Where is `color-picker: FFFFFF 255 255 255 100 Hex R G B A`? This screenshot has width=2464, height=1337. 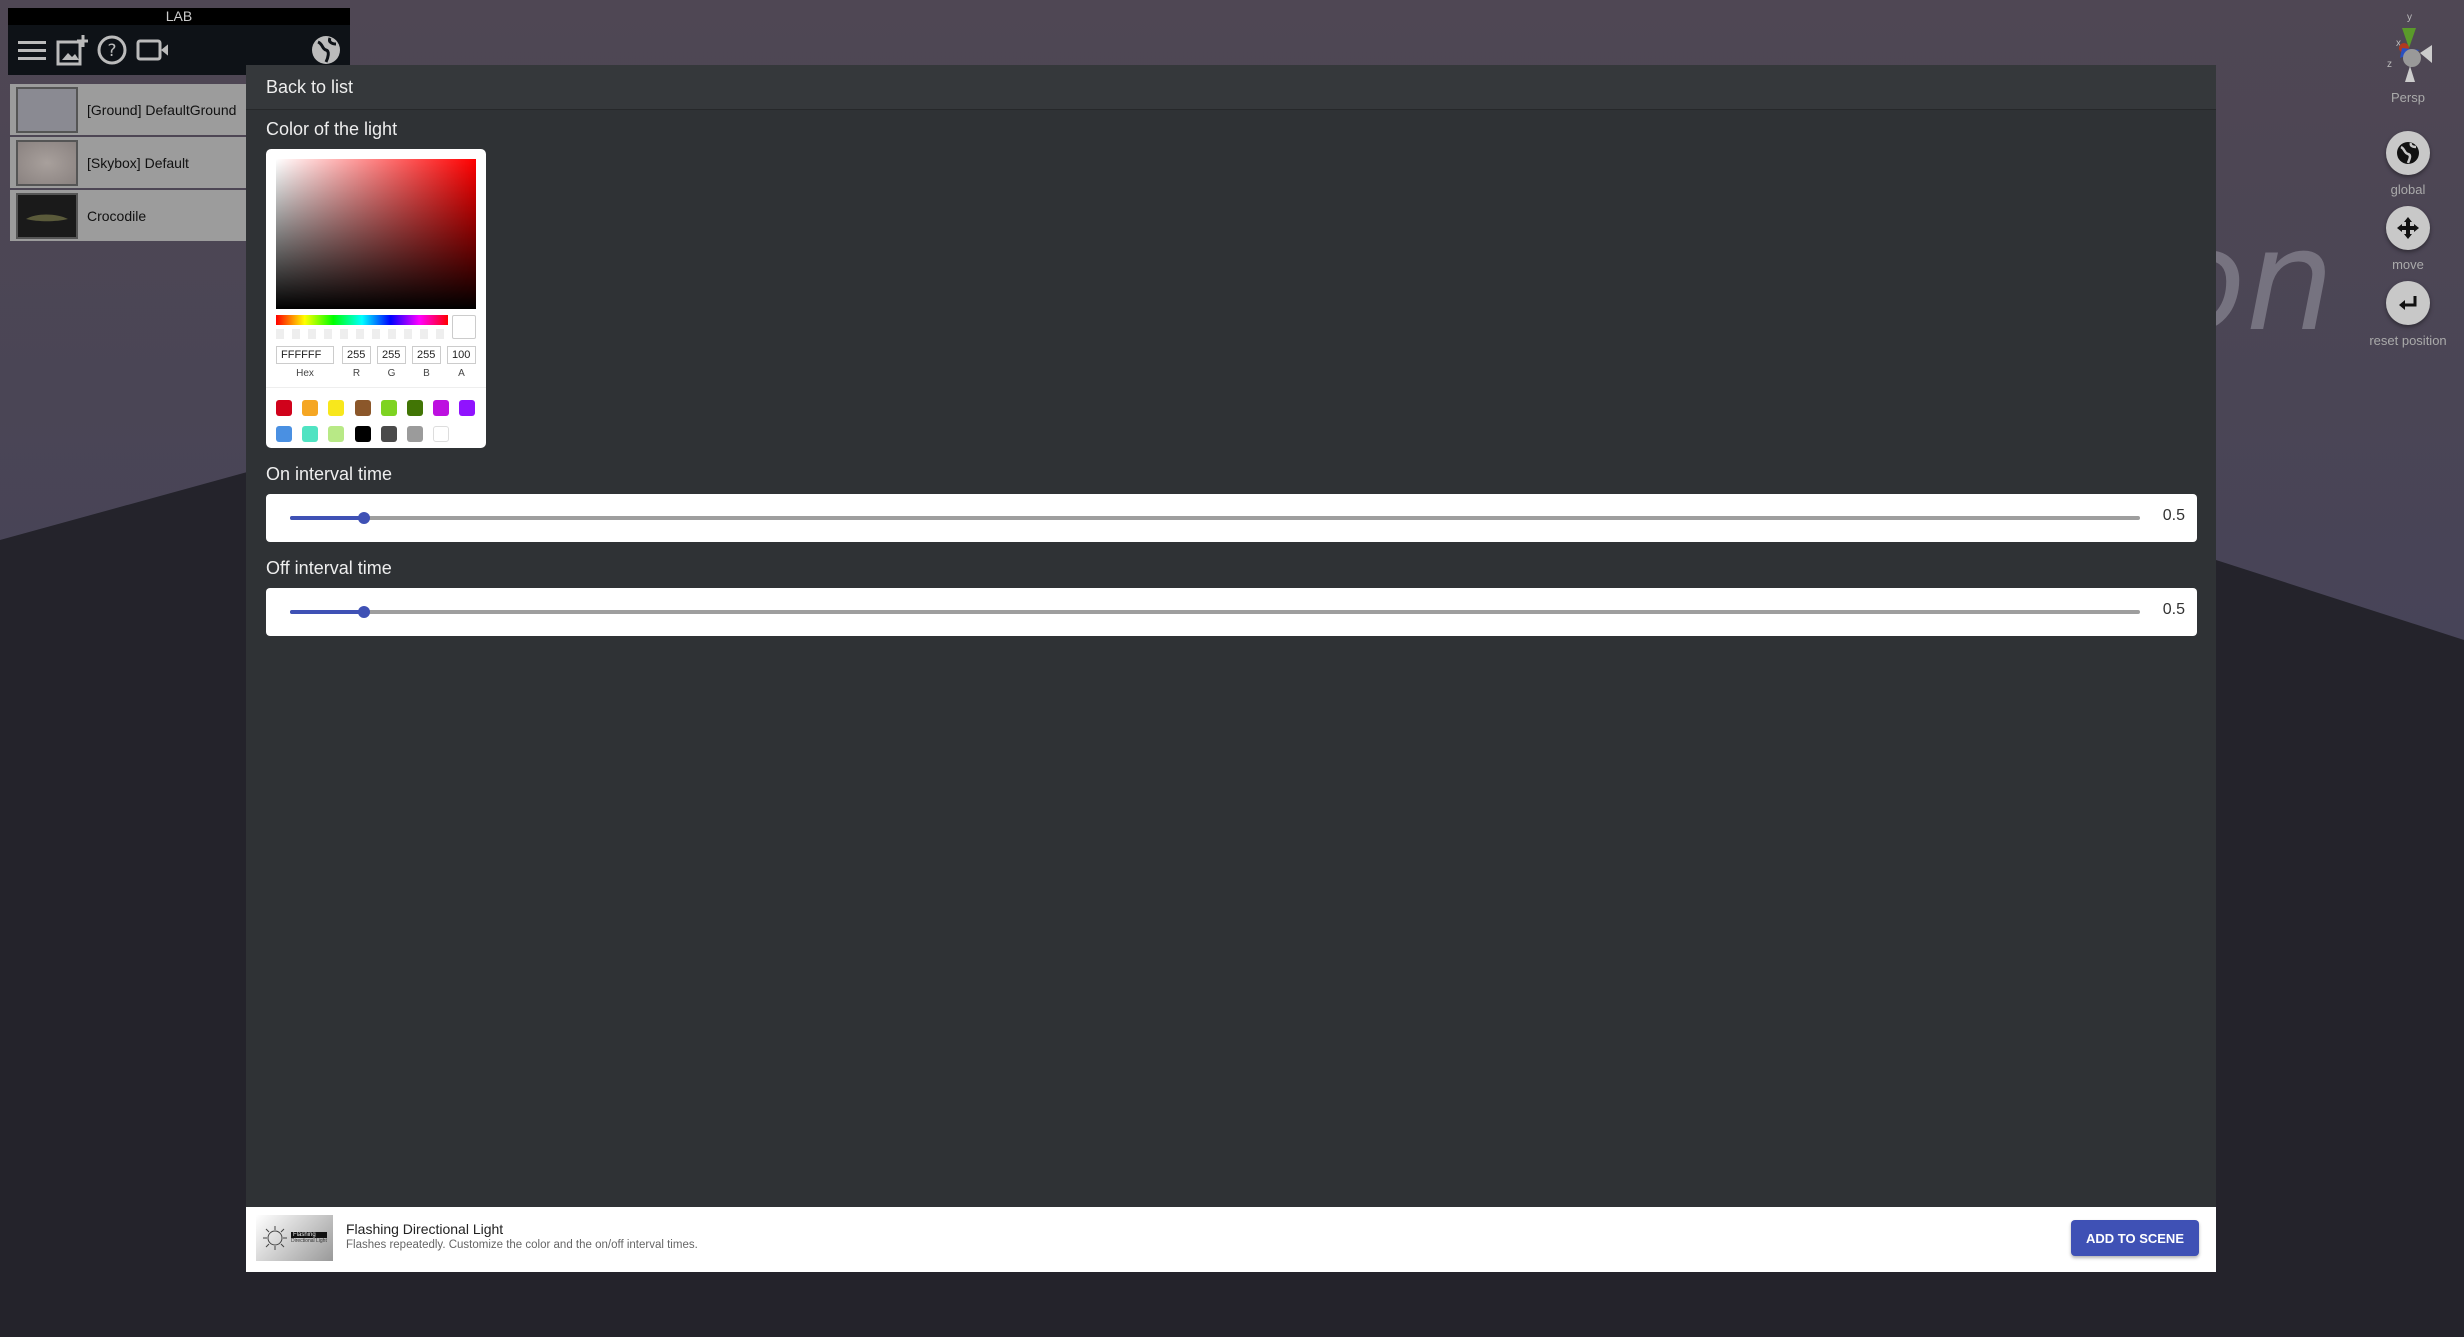
color-picker: FFFFFF 255 255 255 100 Hex R G B A is located at coordinates (376, 298).